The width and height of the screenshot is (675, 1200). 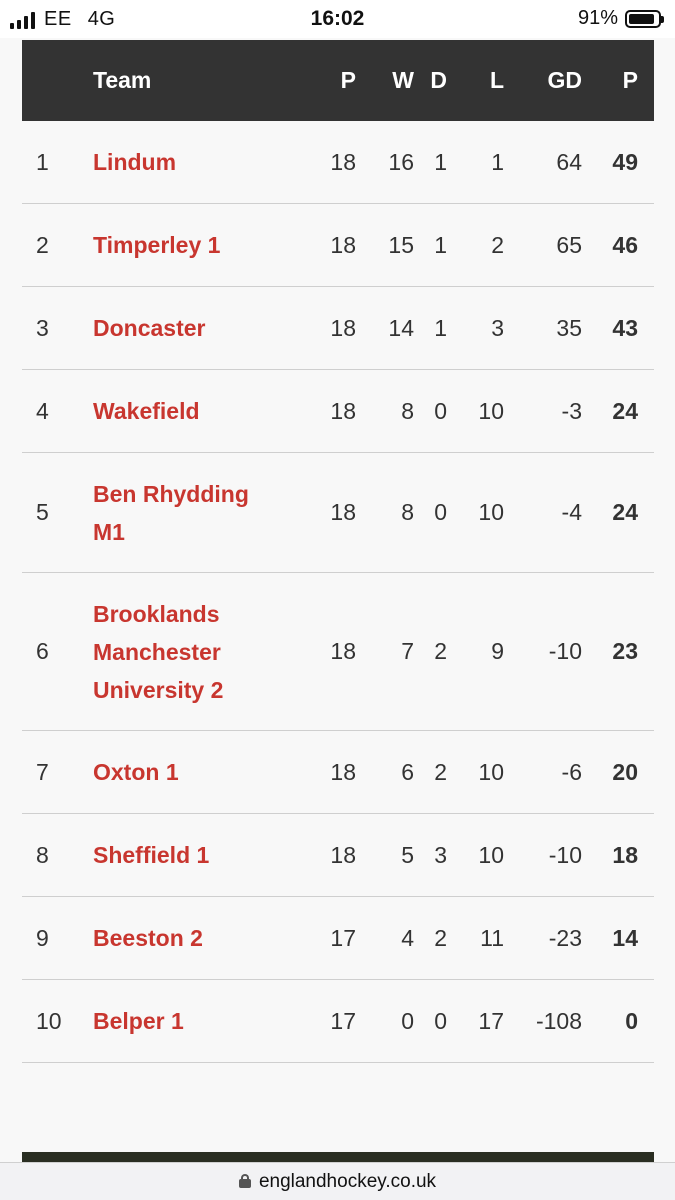 What do you see at coordinates (401, 327) in the screenshot?
I see `row-won: 14` at bounding box center [401, 327].